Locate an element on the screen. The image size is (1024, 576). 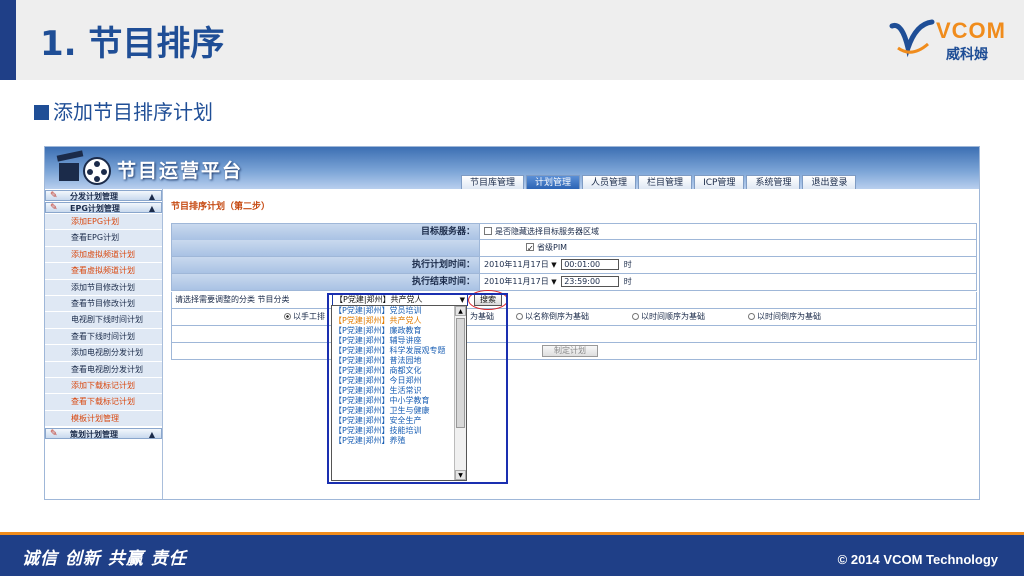
dropdown-option: 【P党建|郑州】科学发展观专题 is located at coordinates (393, 351).